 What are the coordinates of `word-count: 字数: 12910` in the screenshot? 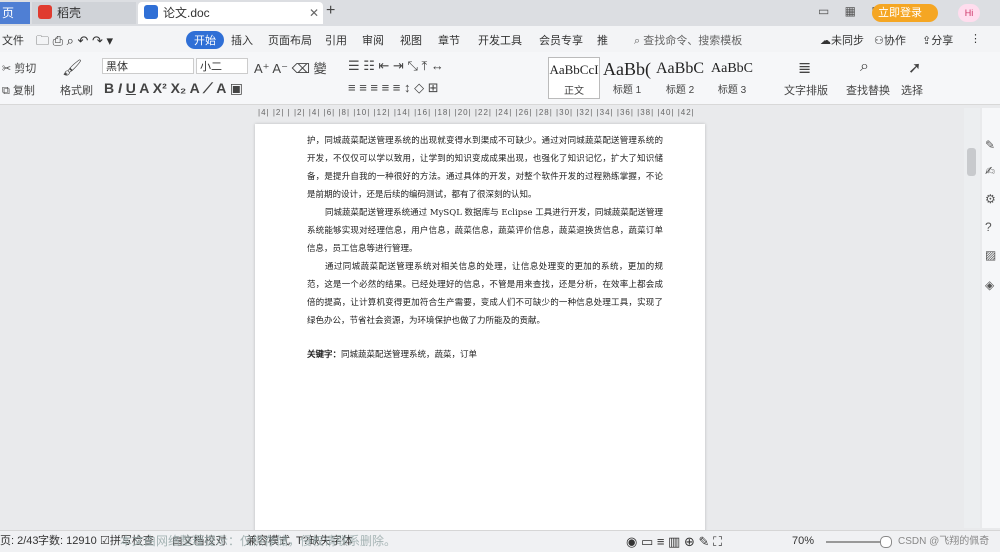 It's located at (67, 541).